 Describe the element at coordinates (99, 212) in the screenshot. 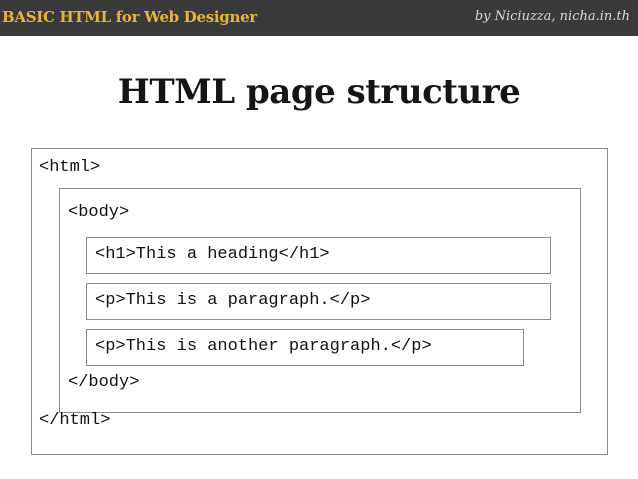

I see `body-open-tag: <body>` at that location.